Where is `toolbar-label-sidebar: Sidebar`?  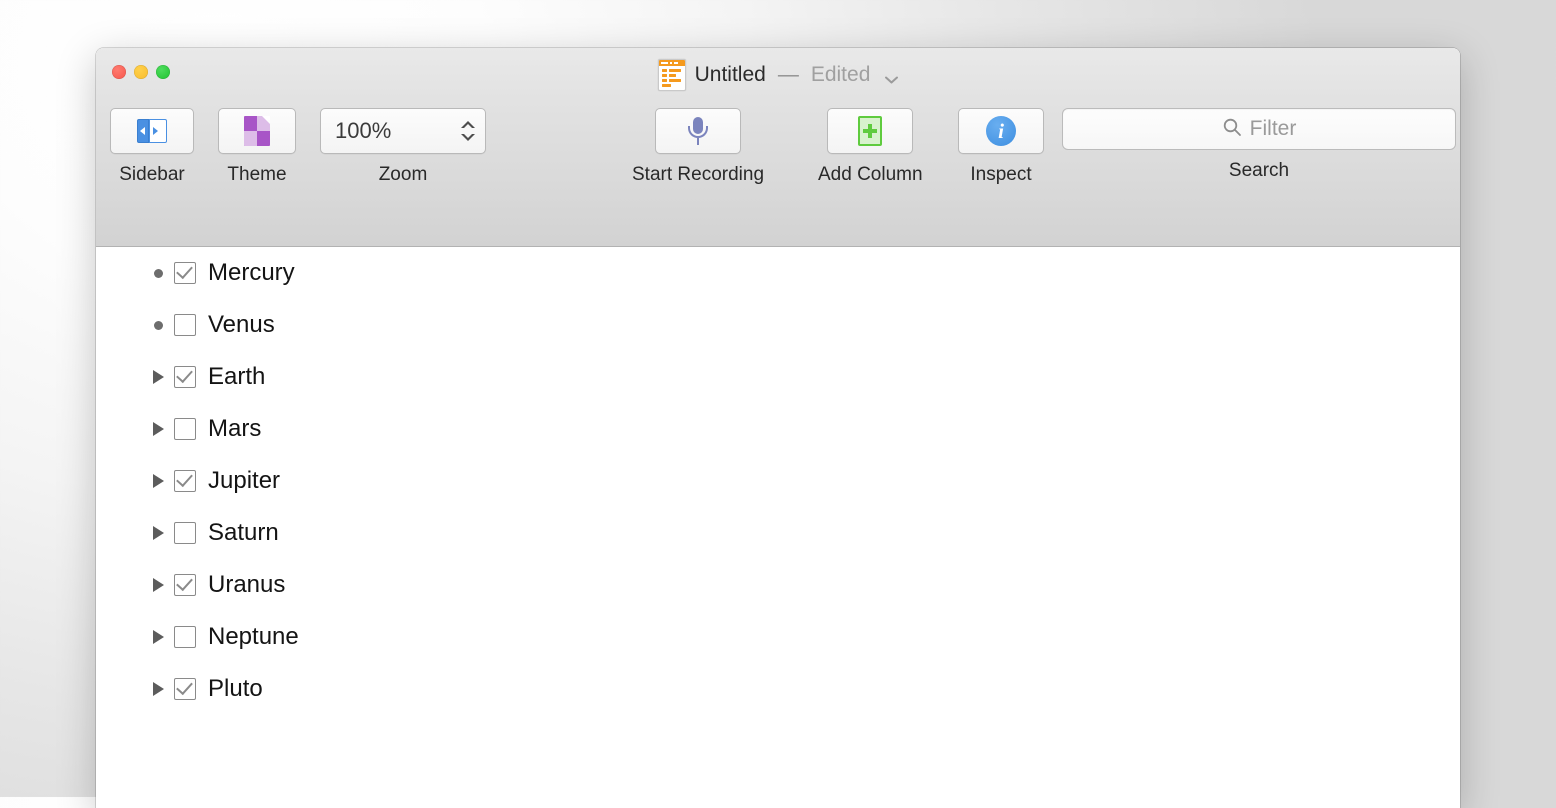
toolbar-label-sidebar: Sidebar is located at coordinates (152, 174).